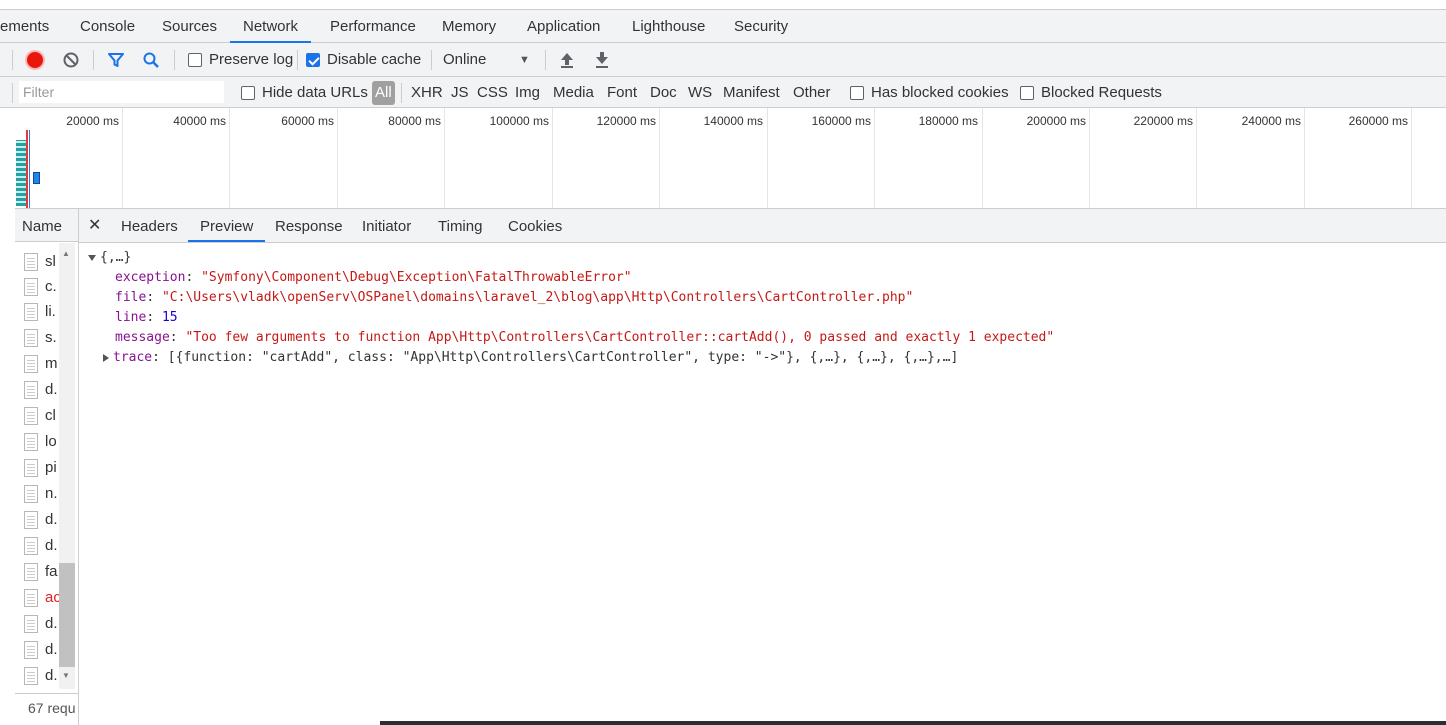  What do you see at coordinates (109, 258) in the screenshot?
I see `json-root: {,…}` at bounding box center [109, 258].